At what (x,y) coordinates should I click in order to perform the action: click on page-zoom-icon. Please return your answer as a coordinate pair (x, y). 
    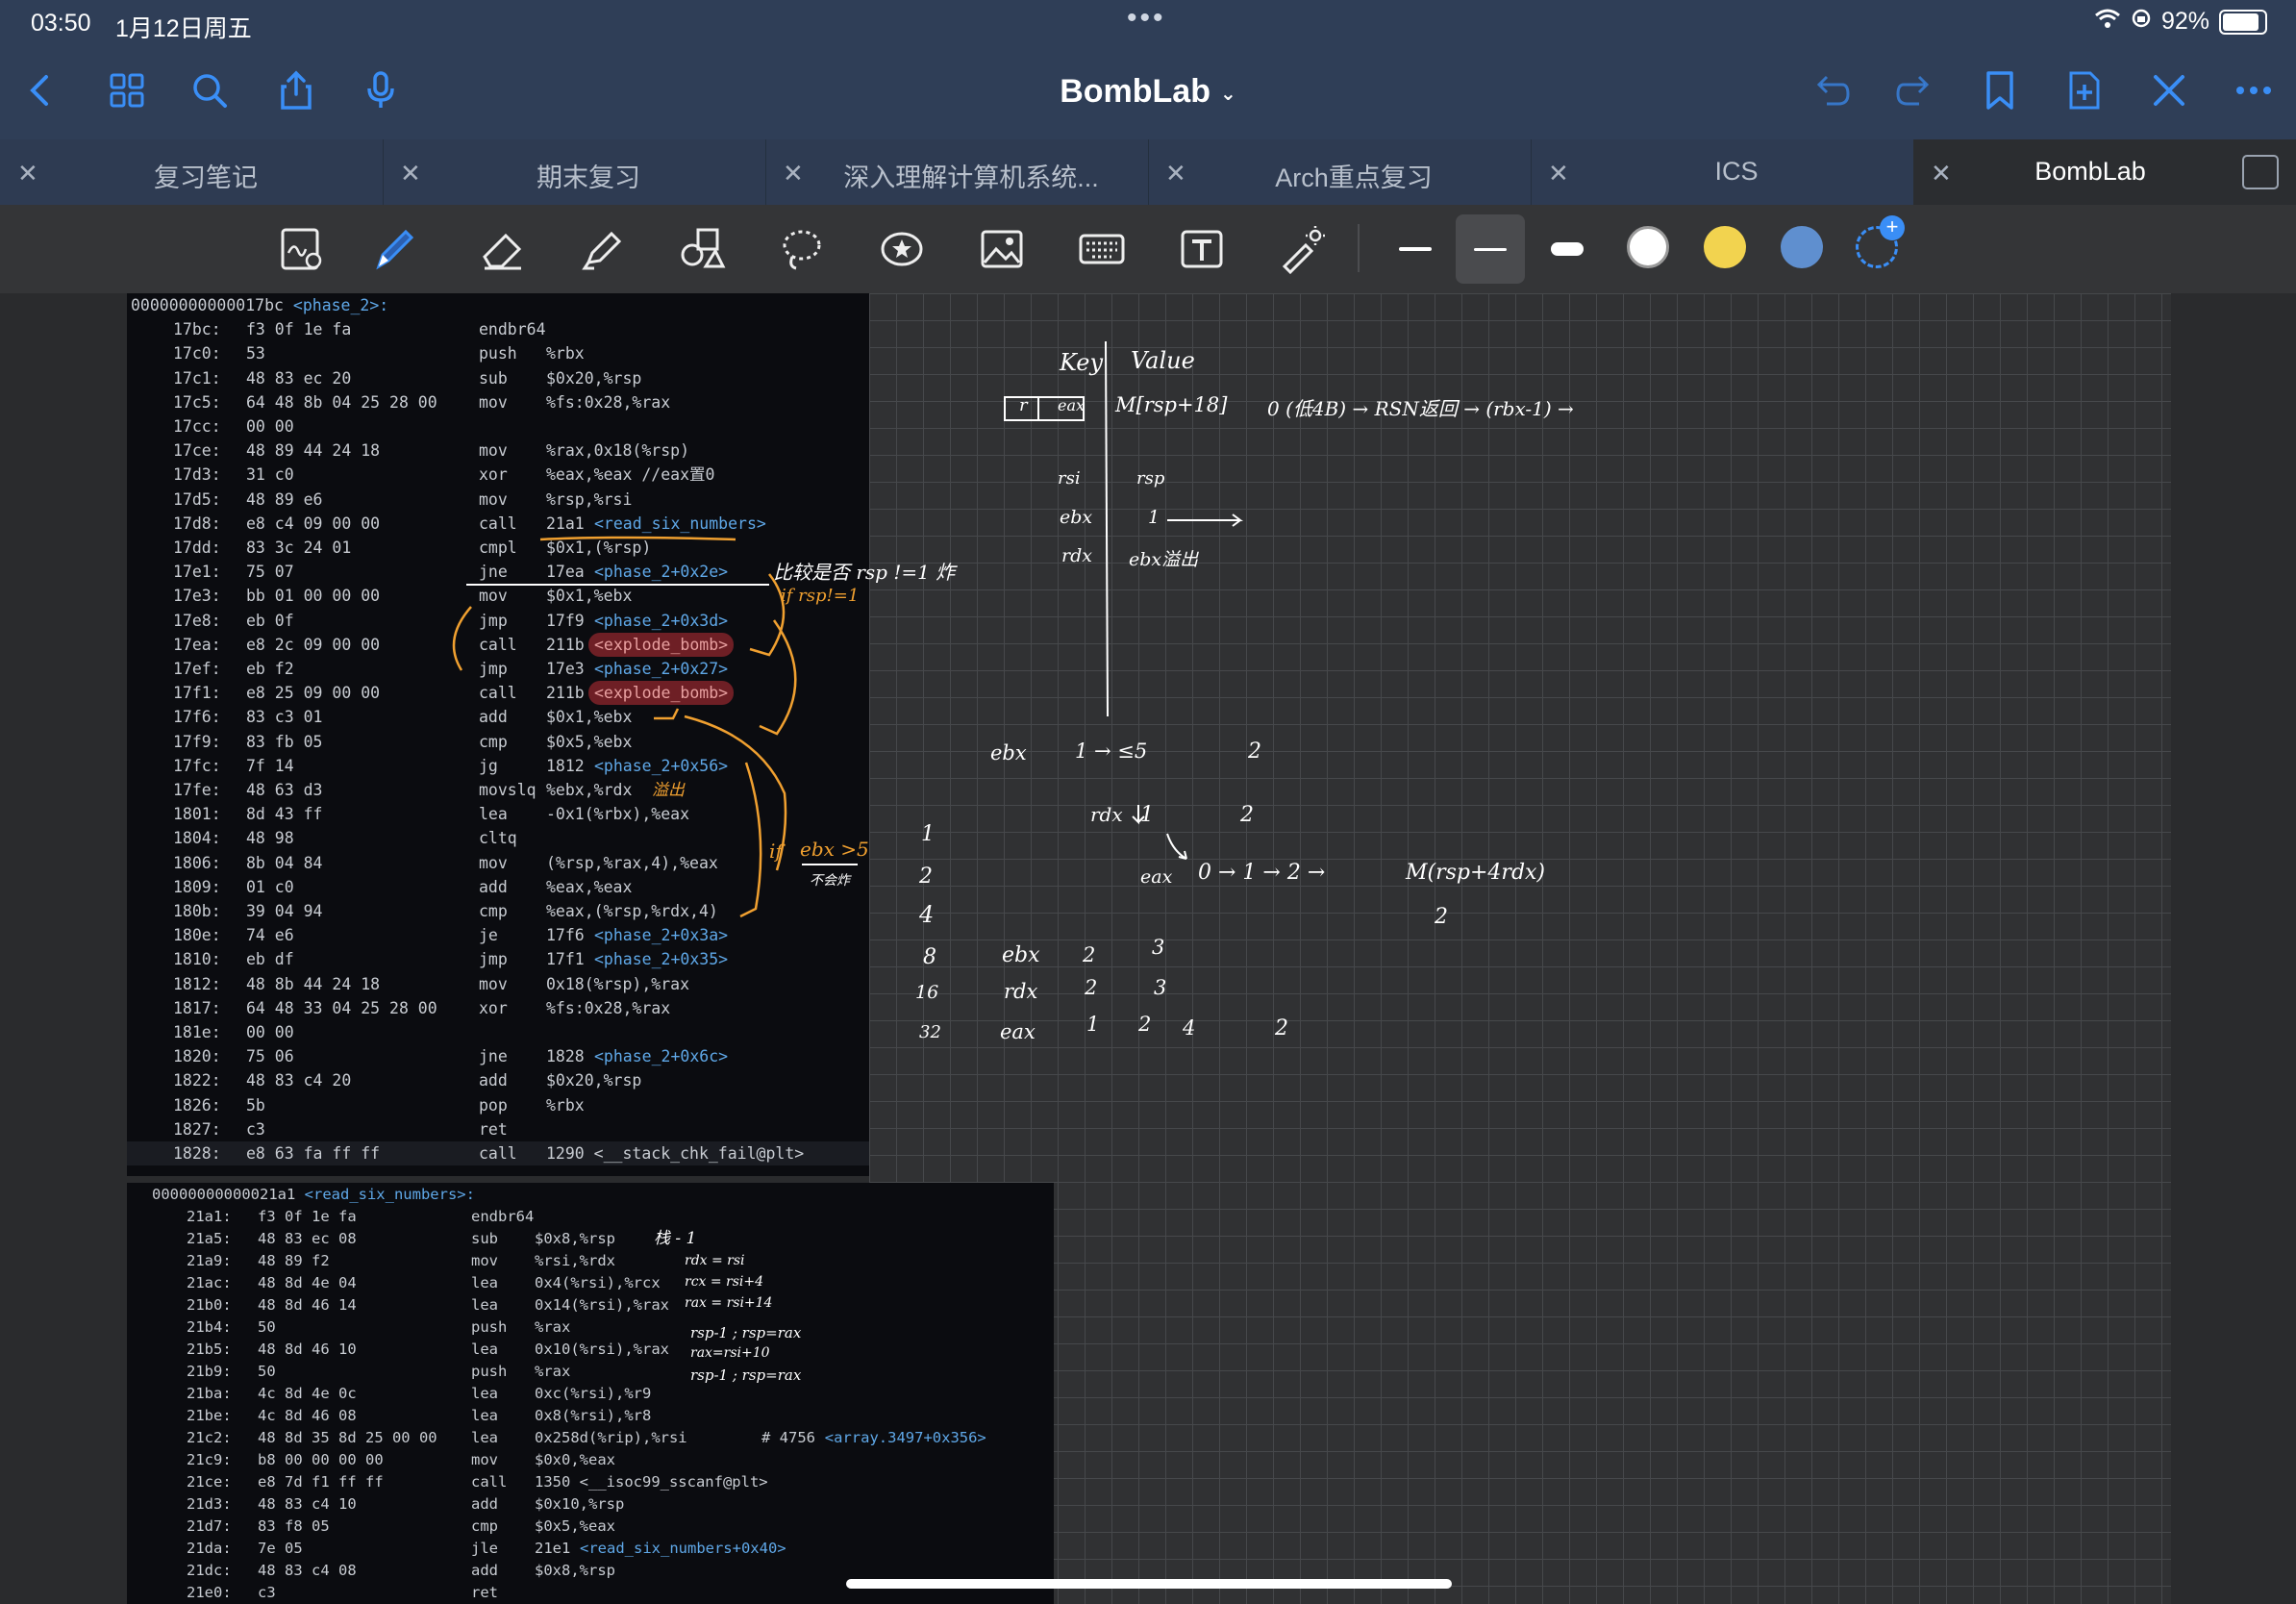
    Looking at the image, I should click on (302, 249).